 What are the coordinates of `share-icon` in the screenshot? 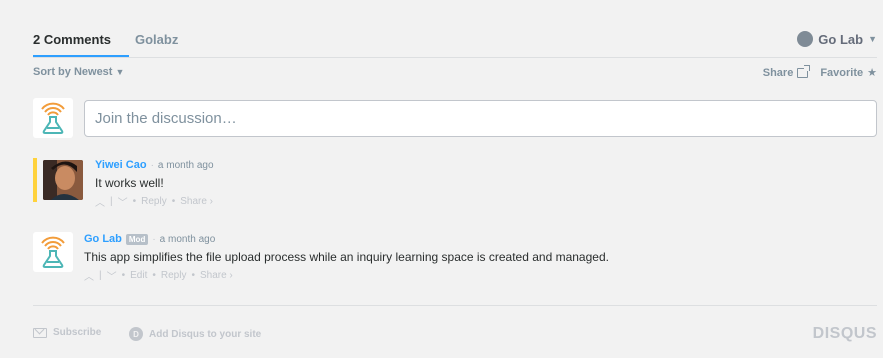 It's located at (804, 71).